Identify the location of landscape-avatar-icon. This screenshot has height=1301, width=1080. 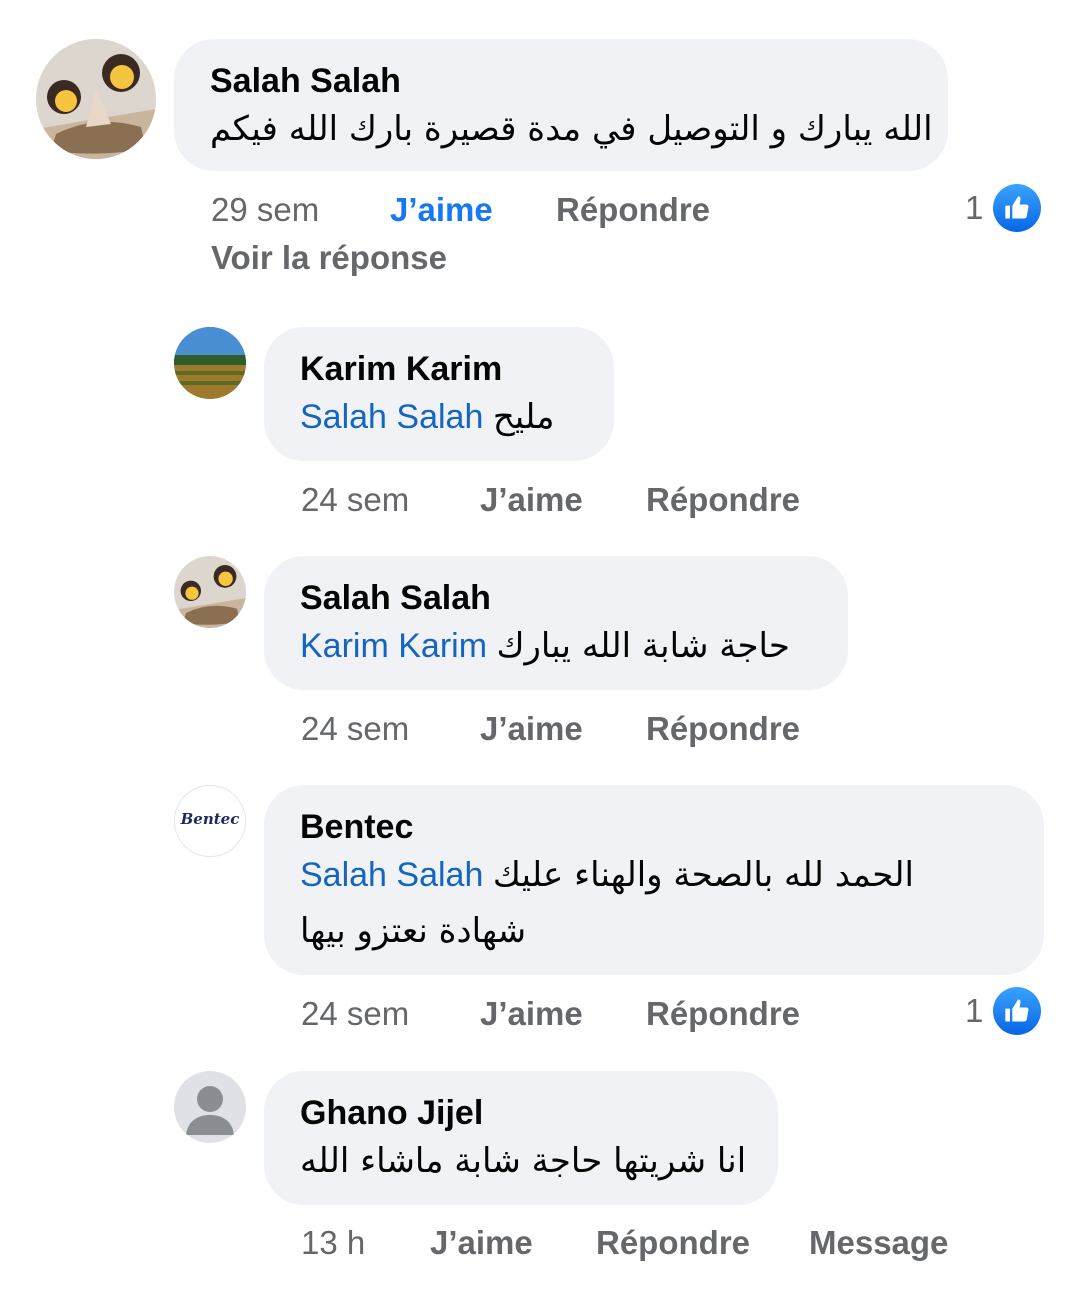
(210, 363).